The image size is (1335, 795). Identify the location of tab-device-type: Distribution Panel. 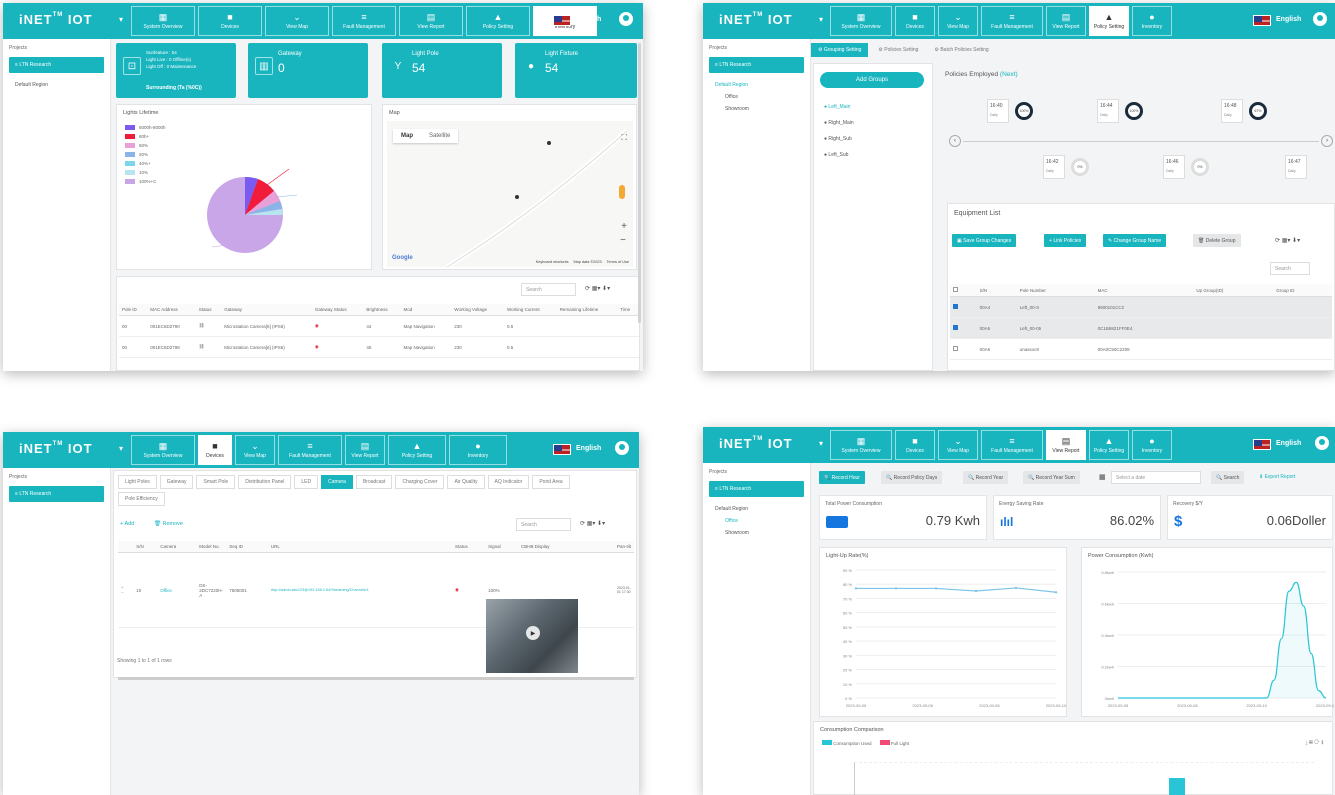
(265, 482).